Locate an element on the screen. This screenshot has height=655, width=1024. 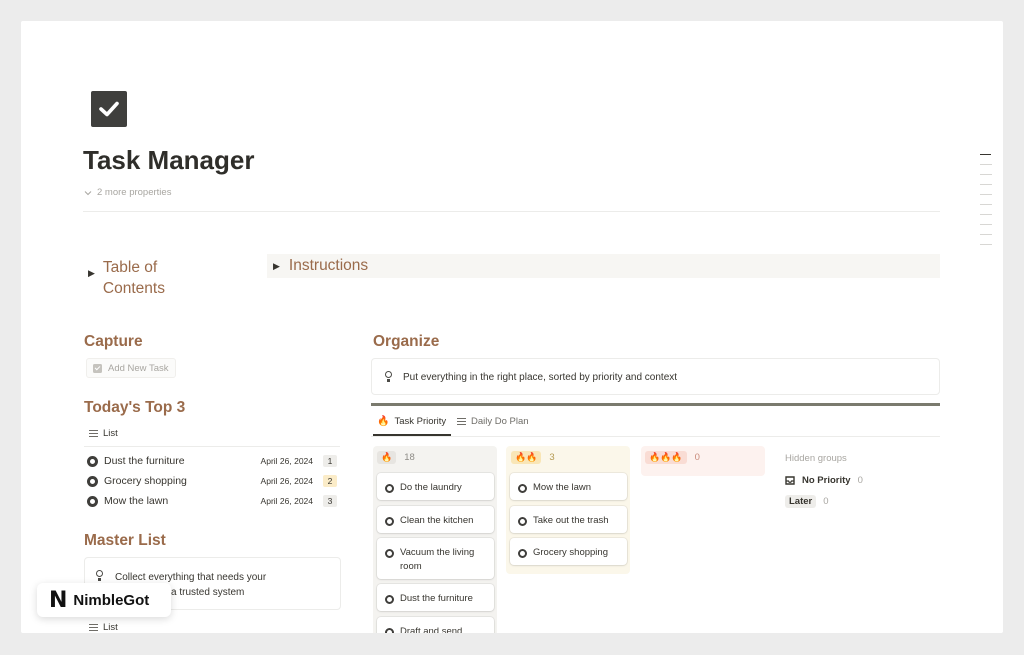
organize-heading: Organize is located at coordinates (406, 341).